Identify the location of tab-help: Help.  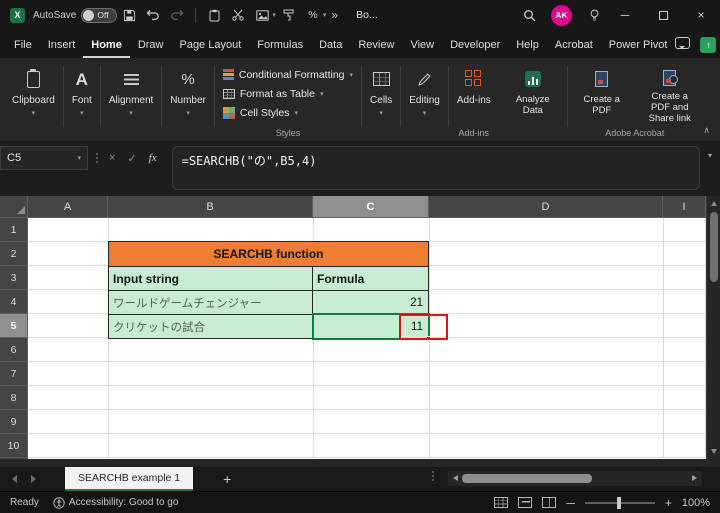
(527, 45).